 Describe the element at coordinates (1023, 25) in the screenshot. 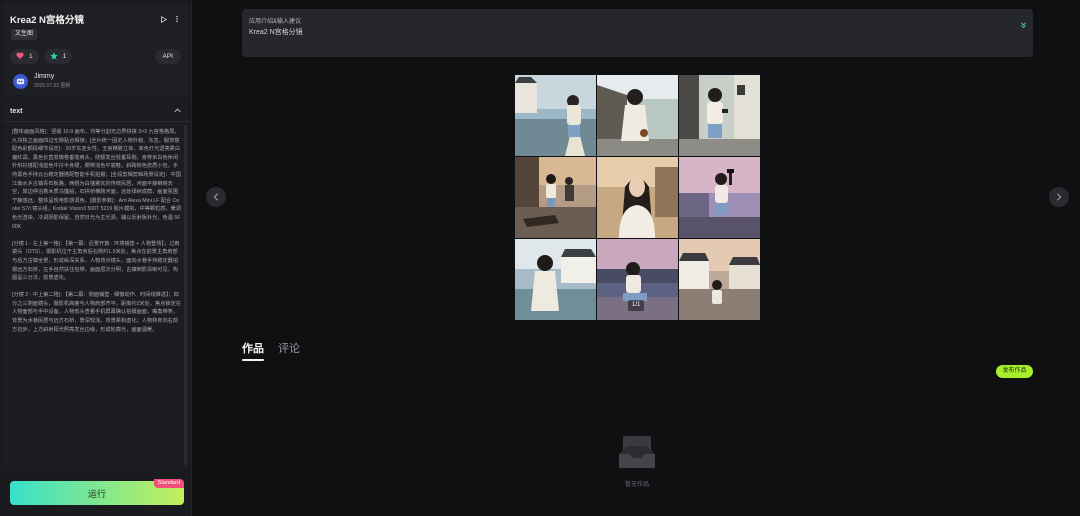

I see `double-chevron-down-icon` at that location.